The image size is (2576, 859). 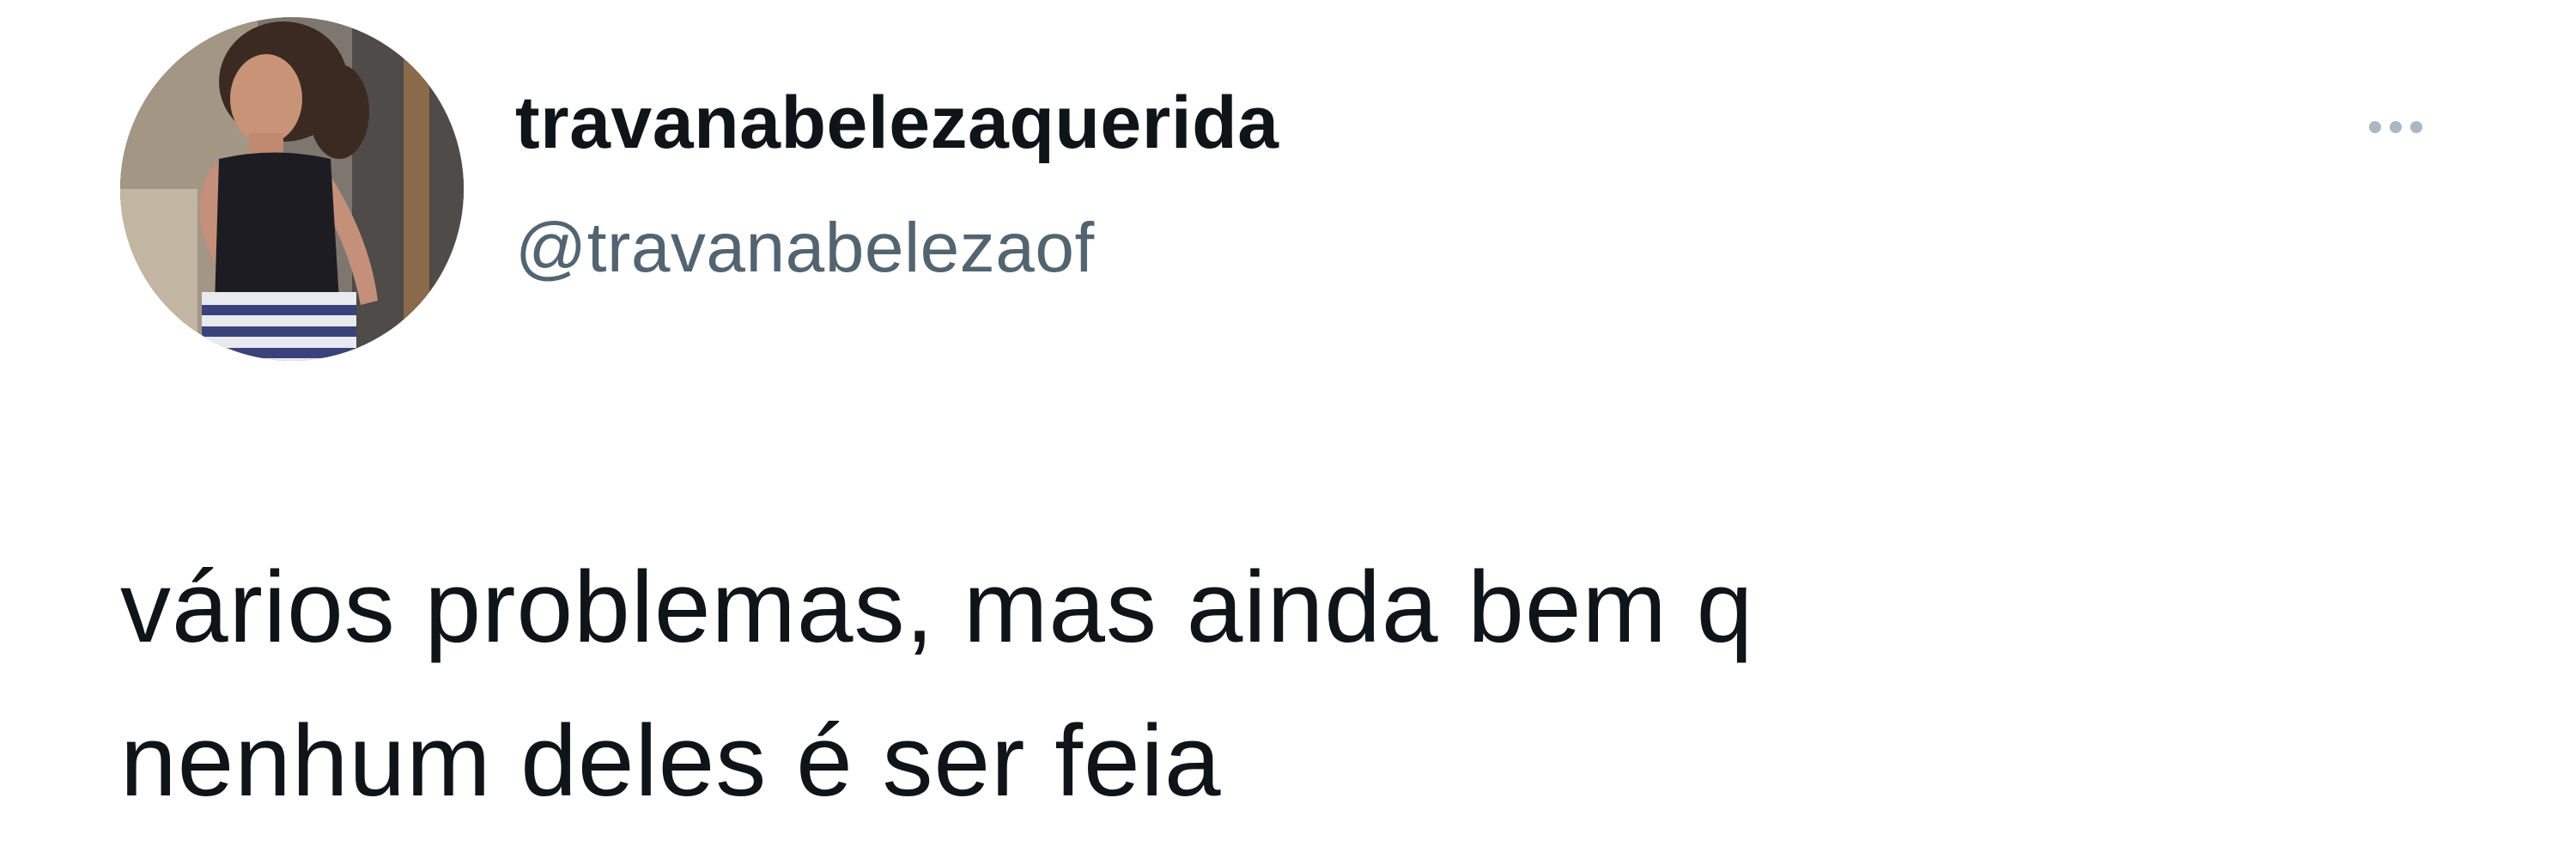 I want to click on more-options-button, so click(x=2396, y=127).